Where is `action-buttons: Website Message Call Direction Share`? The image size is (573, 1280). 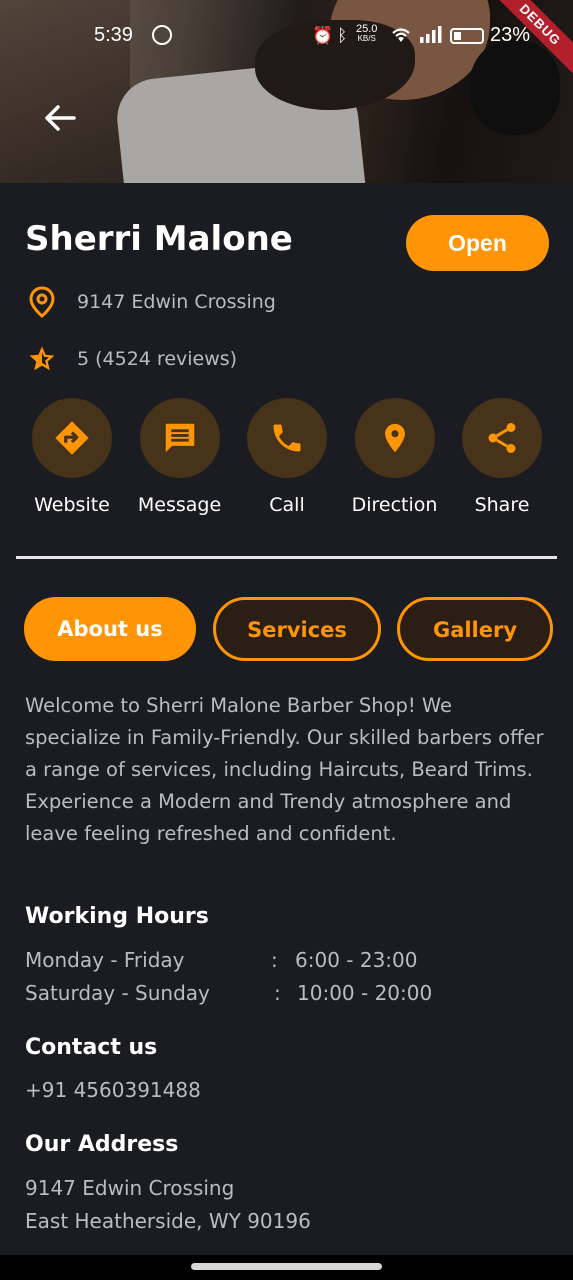 action-buttons: Website Message Call Direction Share is located at coordinates (287, 457).